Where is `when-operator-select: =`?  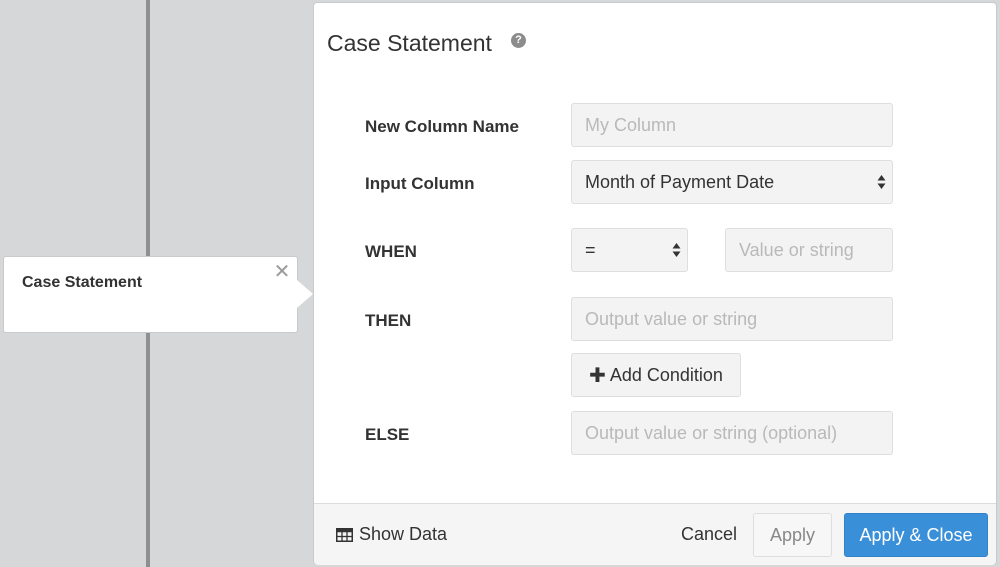
when-operator-select: = is located at coordinates (629, 250).